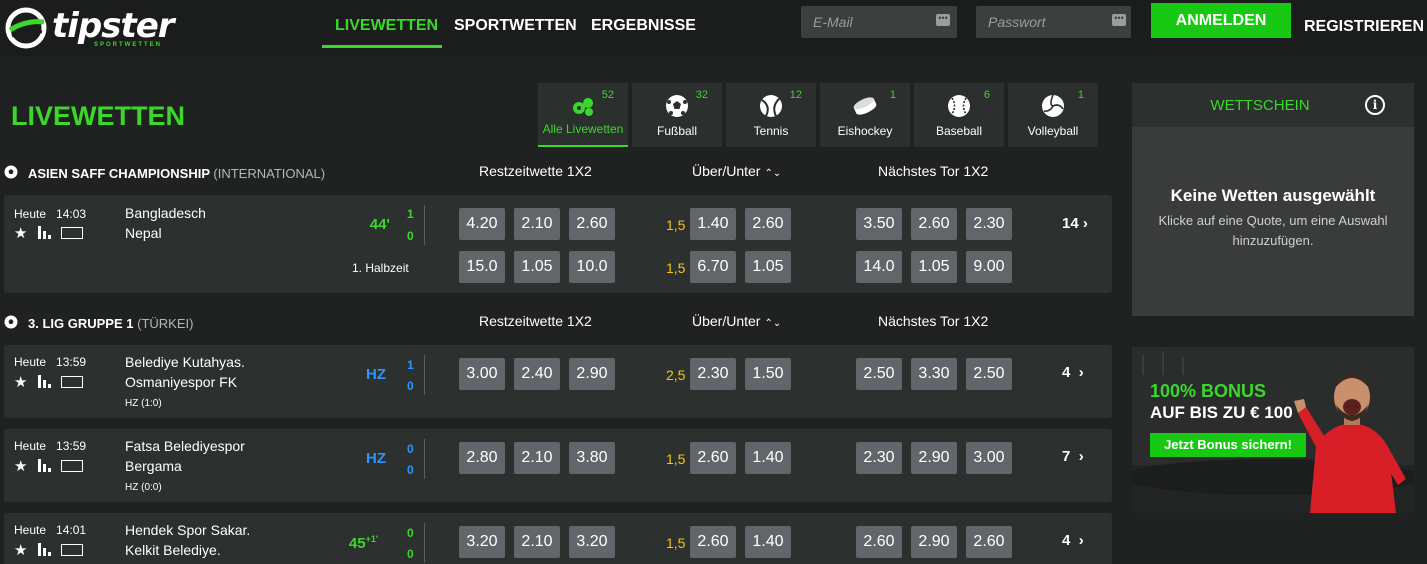 The image size is (1427, 564). Describe the element at coordinates (676, 131) in the screenshot. I see `tab-label: Fußball` at that location.